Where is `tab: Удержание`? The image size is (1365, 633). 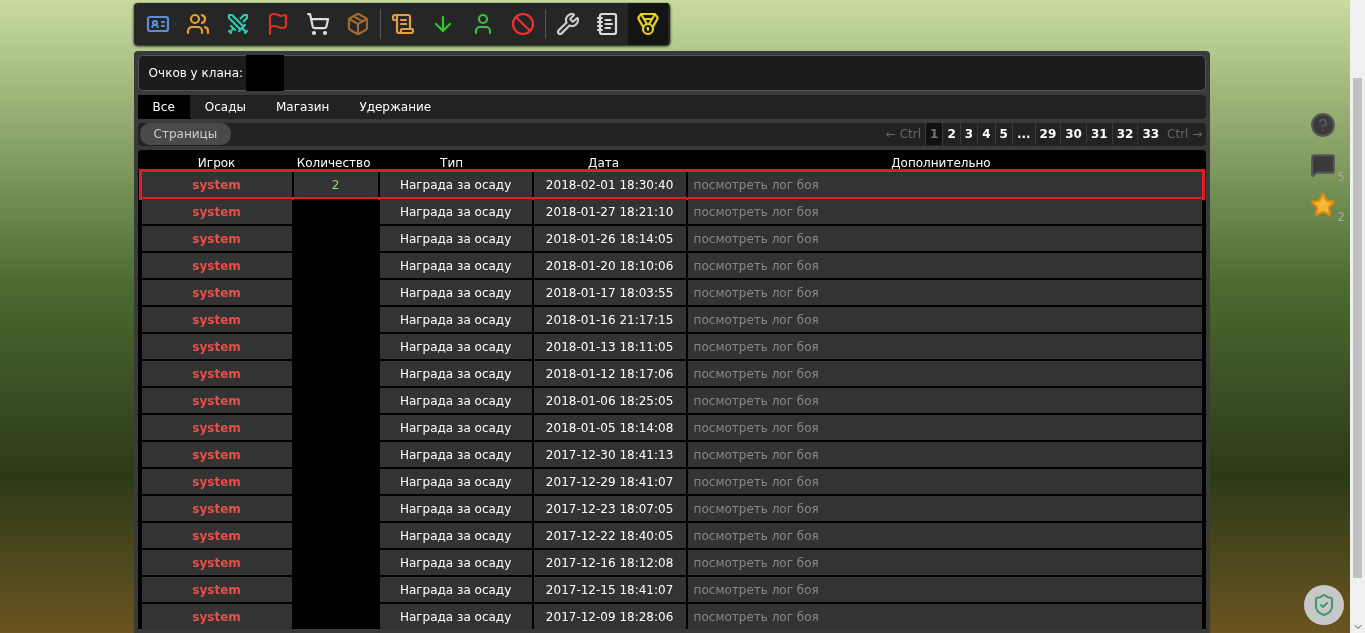
tab: Удержание is located at coordinates (395, 107).